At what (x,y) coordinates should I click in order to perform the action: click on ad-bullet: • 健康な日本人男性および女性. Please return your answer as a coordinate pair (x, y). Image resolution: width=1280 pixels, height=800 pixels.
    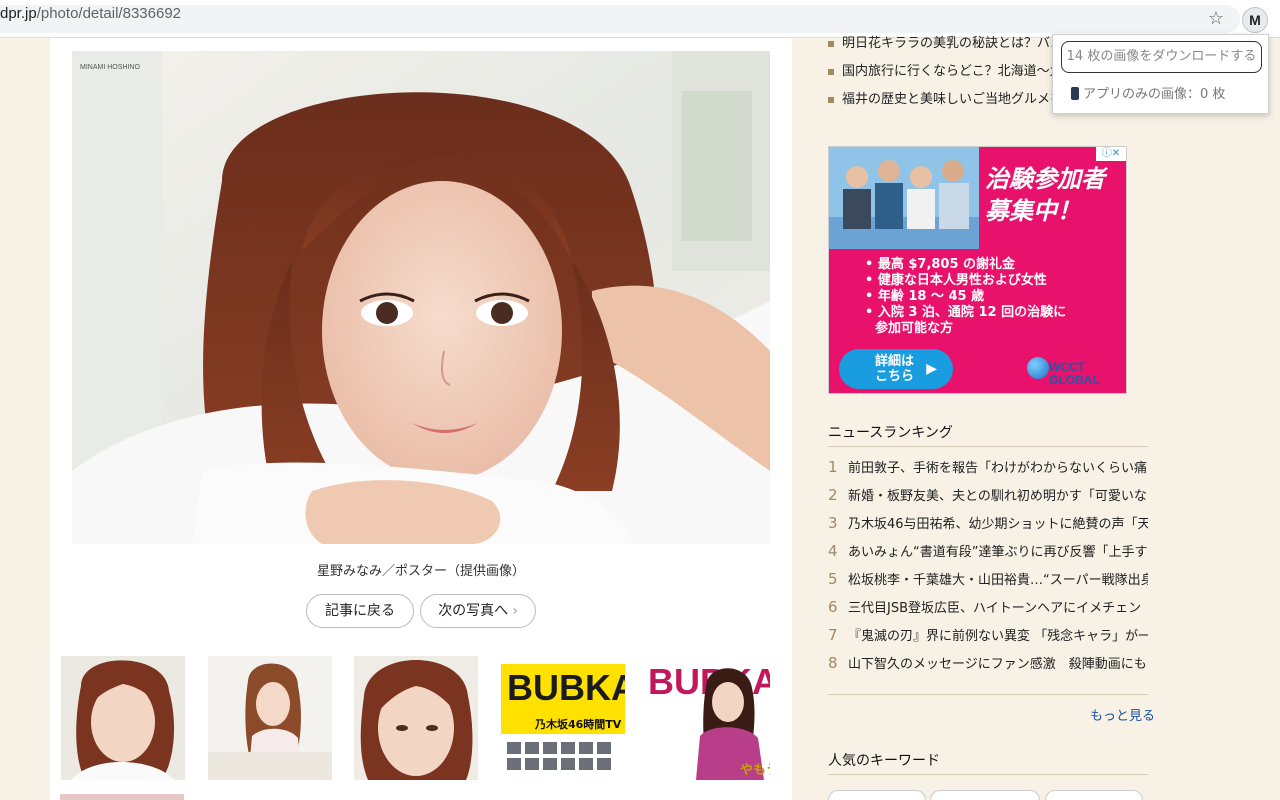
    Looking at the image, I should click on (956, 280).